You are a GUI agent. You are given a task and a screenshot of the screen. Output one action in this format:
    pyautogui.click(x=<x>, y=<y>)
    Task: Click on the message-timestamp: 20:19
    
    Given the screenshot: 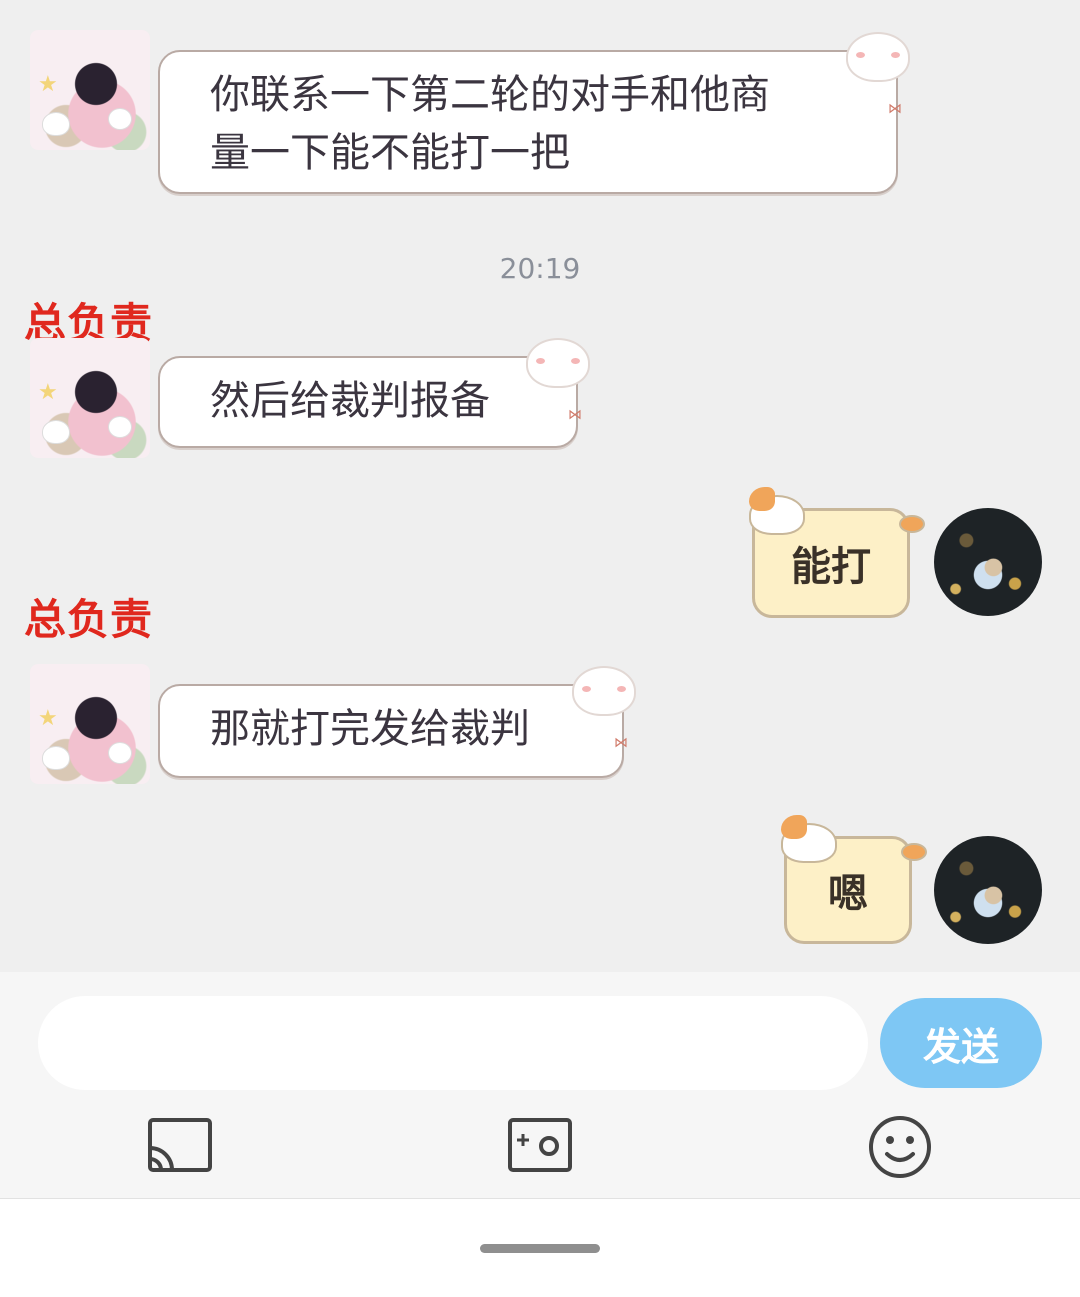 What is the action you would take?
    pyautogui.click(x=540, y=268)
    